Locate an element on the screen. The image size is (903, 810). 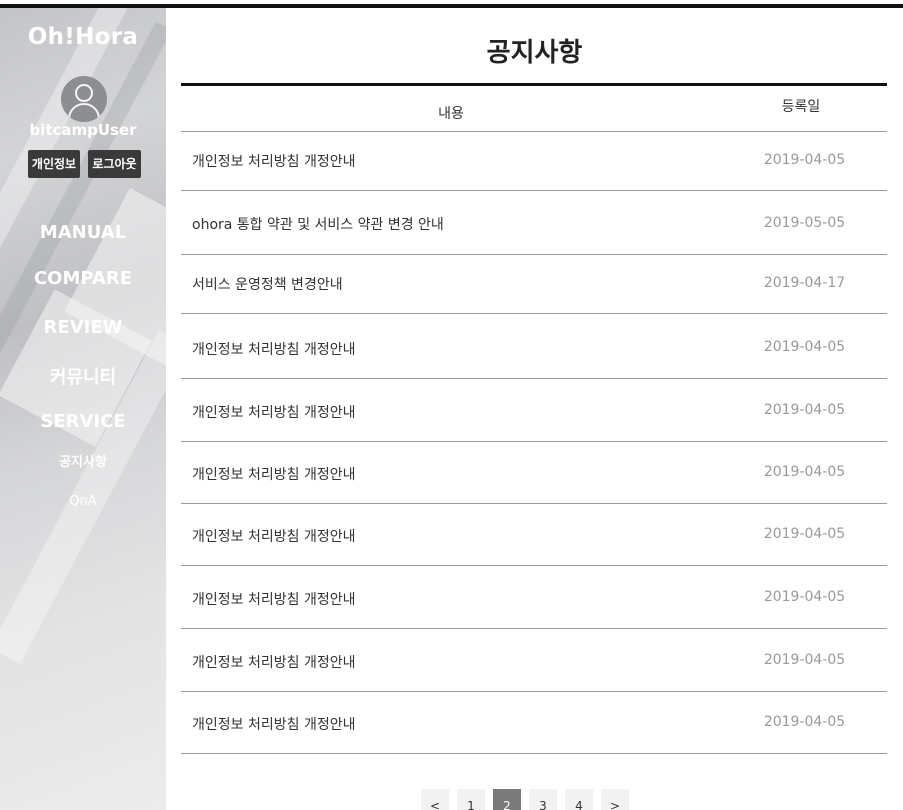
subnav-item-qna: QnA is located at coordinates (83, 501).